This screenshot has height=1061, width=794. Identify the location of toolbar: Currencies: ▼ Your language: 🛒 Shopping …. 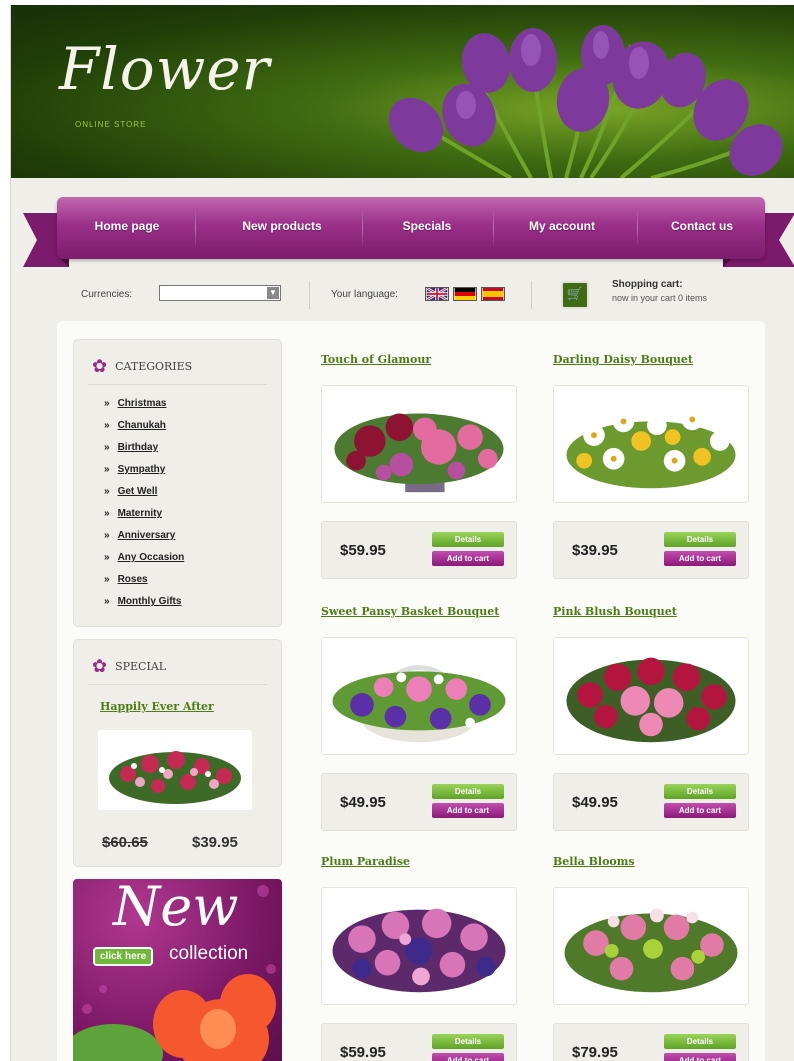
(402, 295).